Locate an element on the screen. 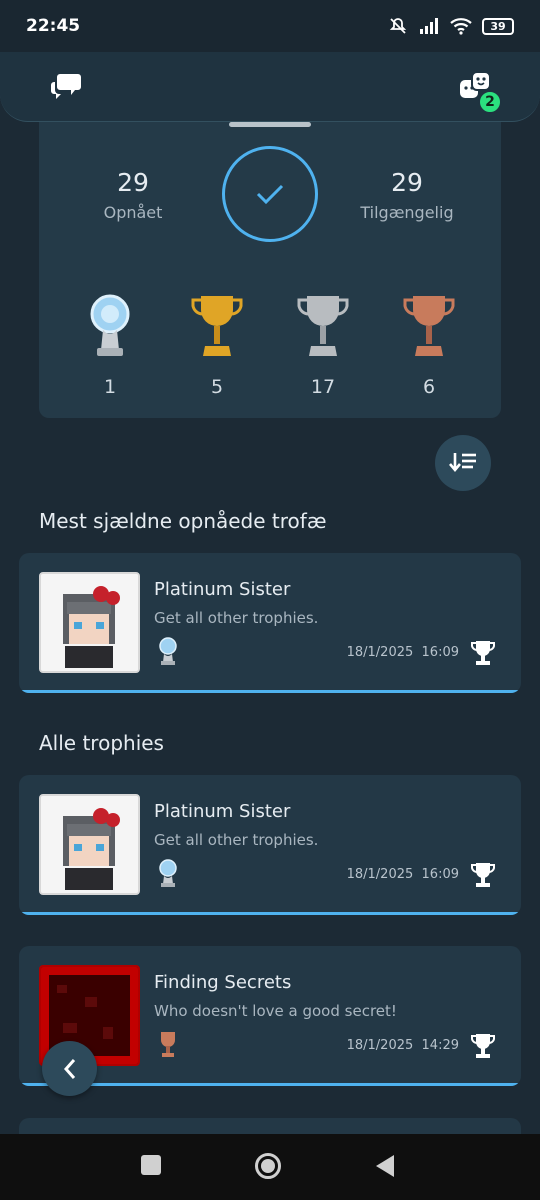  party-badge: 2 is located at coordinates (490, 102).